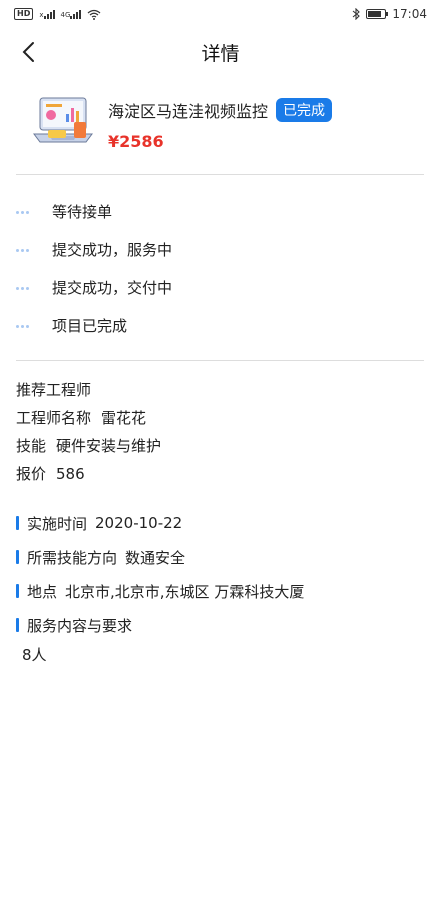 This screenshot has height=900, width=441. I want to click on engineer-skill-label: 技能, so click(31, 446).